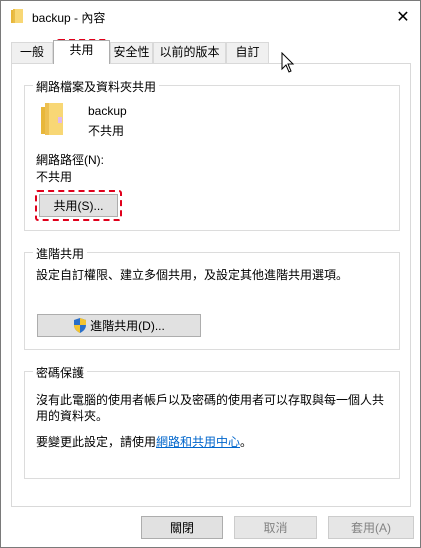 Image resolution: width=421 pixels, height=548 pixels. I want to click on advanced-sharing-heading: 進階共用, so click(60, 253).